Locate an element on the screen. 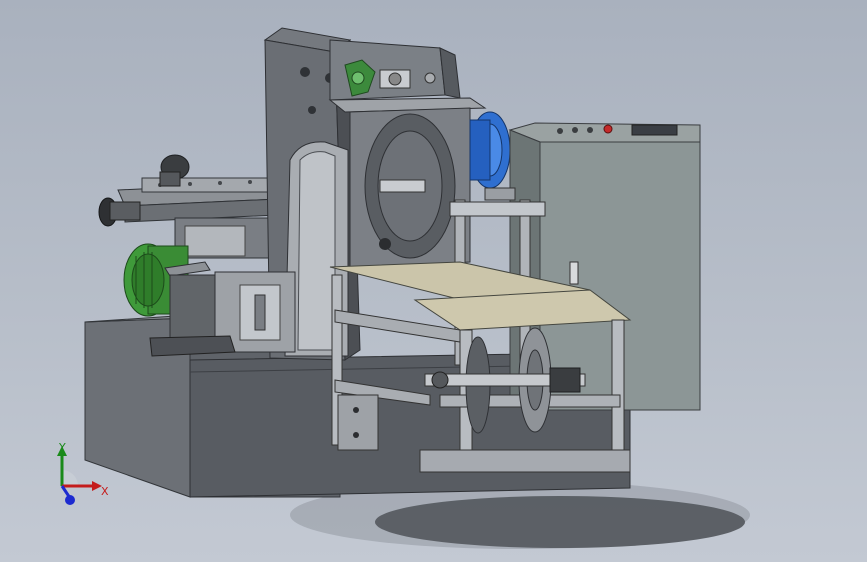 This screenshot has width=867, height=562. disc-housing is located at coordinates (410, 188).